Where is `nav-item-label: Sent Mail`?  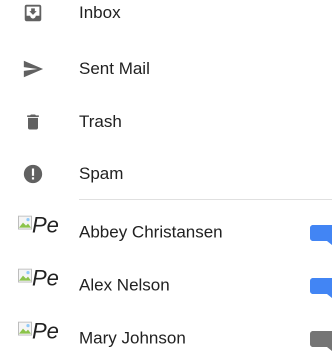 nav-item-label: Sent Mail is located at coordinates (114, 68).